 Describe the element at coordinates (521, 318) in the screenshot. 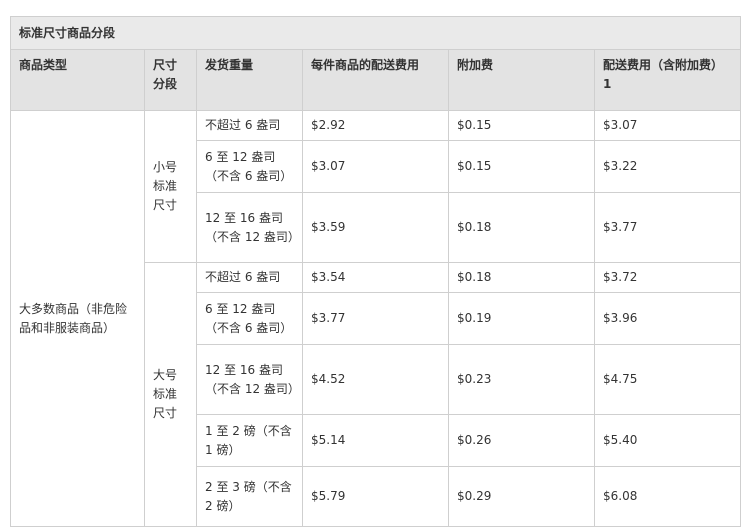

I see `surcharge-cell: $0.19` at that location.